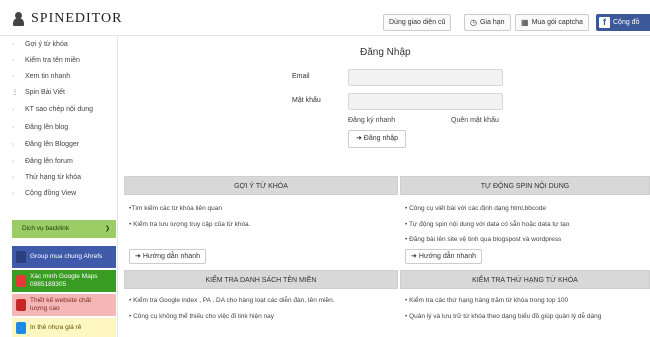  Describe the element at coordinates (56, 327) in the screenshot. I see `ad-print-label: In thẻ nhựa giá rẻ` at that location.